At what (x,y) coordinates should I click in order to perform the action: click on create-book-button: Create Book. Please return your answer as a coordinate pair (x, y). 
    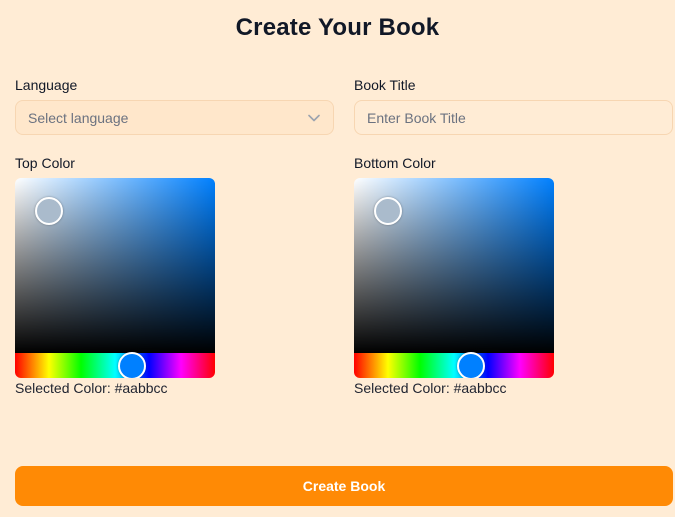
    Looking at the image, I should click on (344, 486).